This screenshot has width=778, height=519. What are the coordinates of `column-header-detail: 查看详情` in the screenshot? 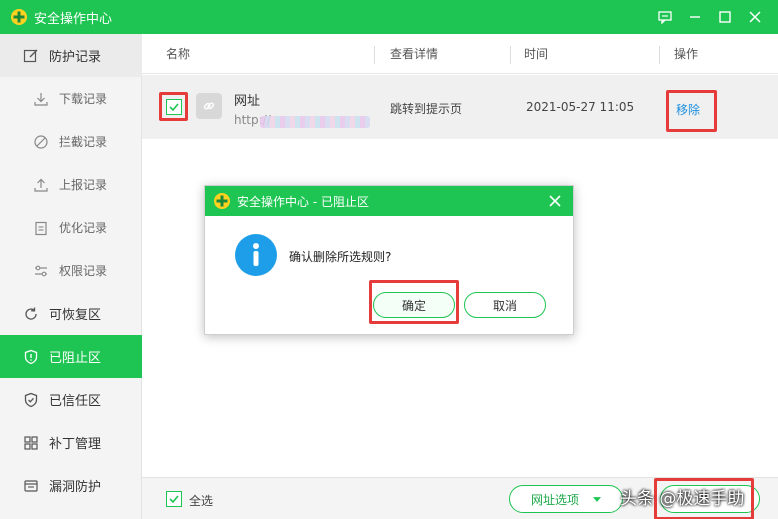 It's located at (414, 54).